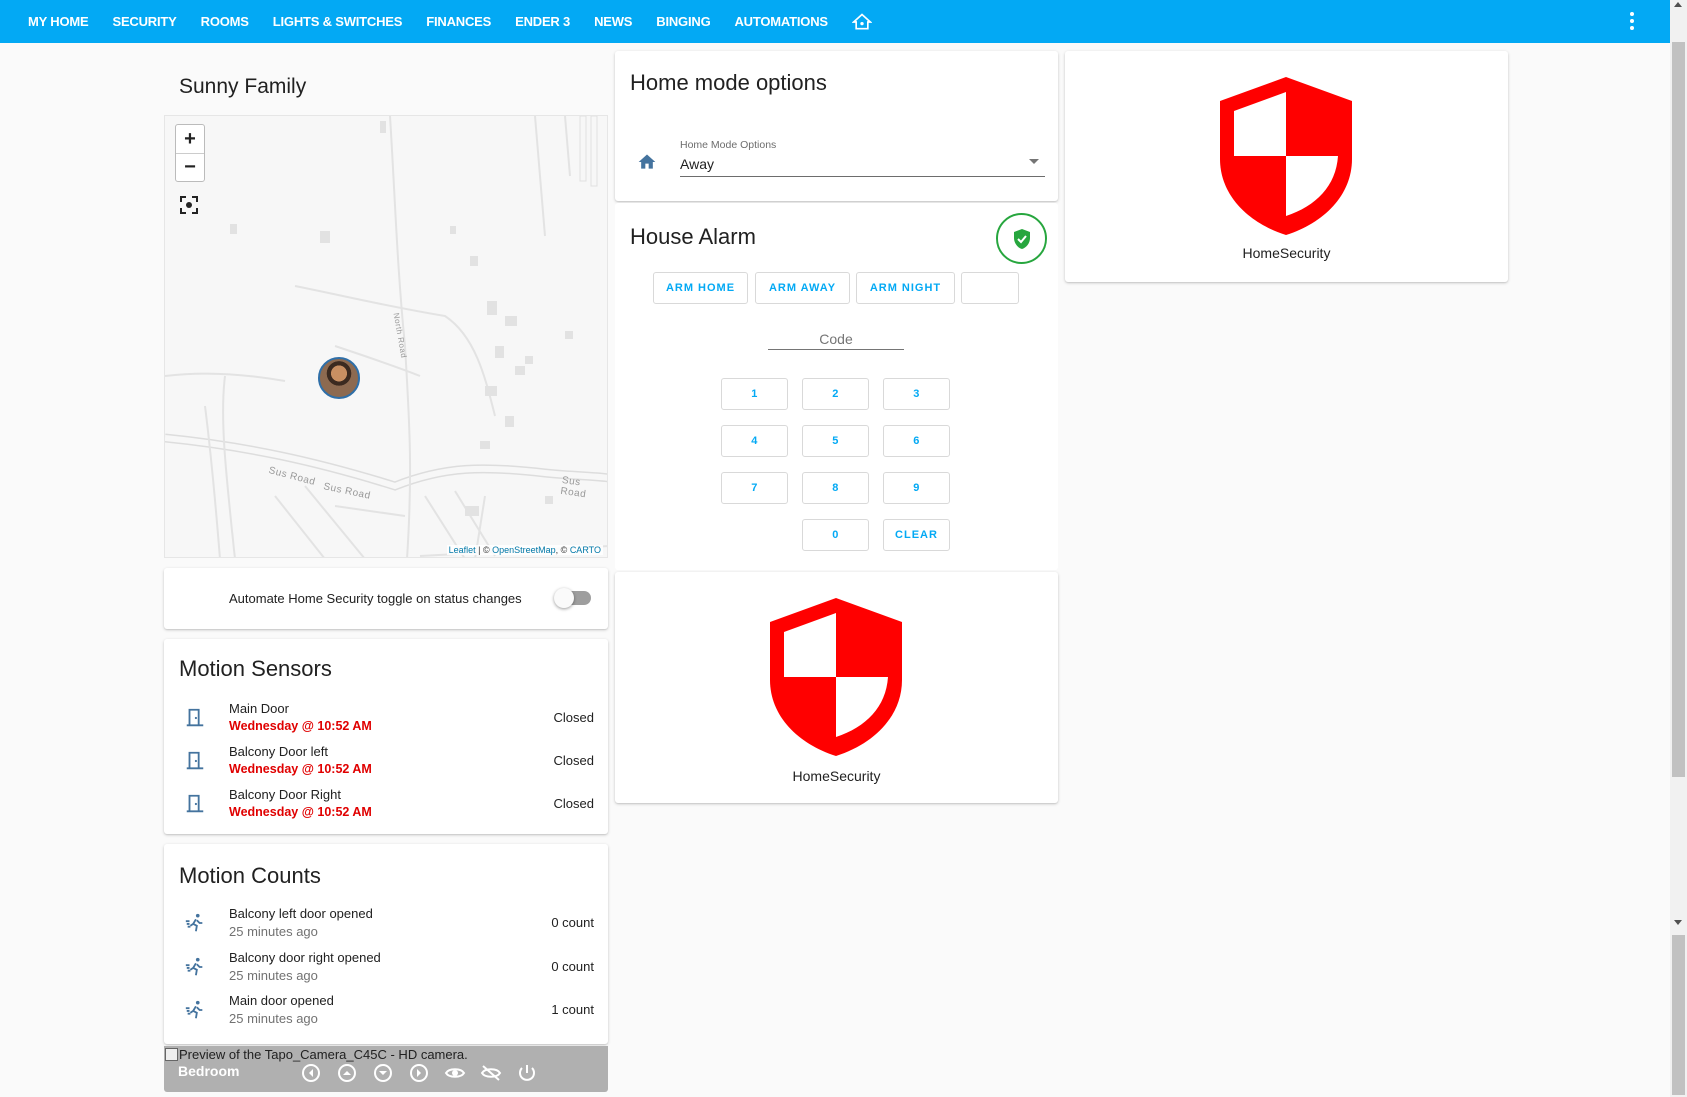  I want to click on carto-link: CARTO, so click(585, 550).